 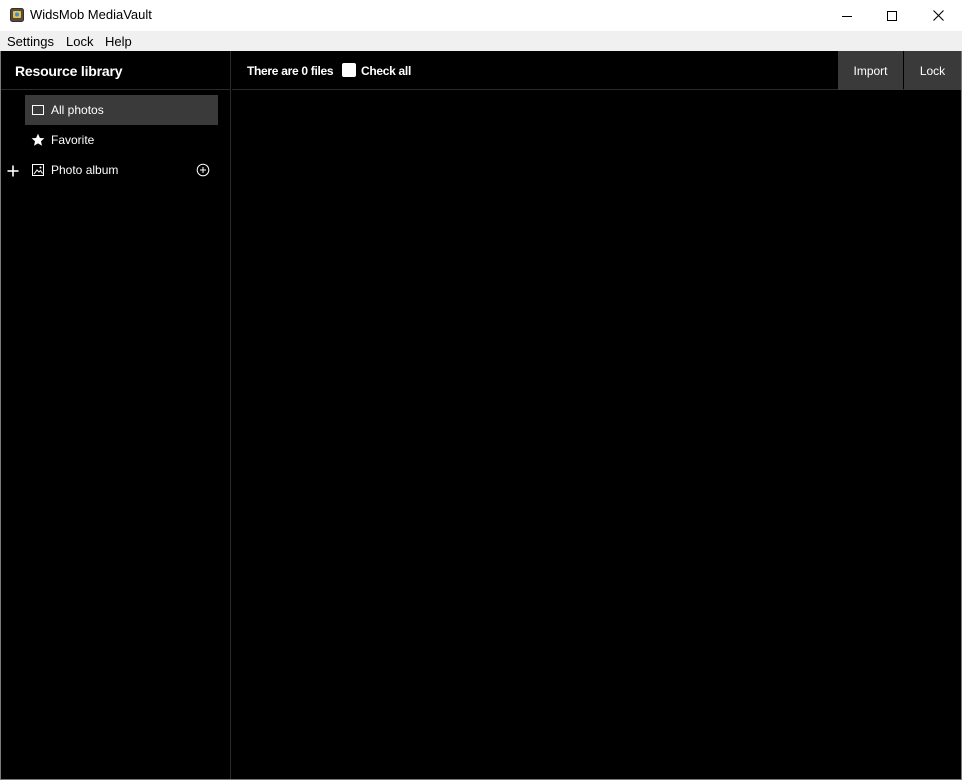 What do you see at coordinates (85, 170) in the screenshot?
I see `sidebar-item-label: Photo album` at bounding box center [85, 170].